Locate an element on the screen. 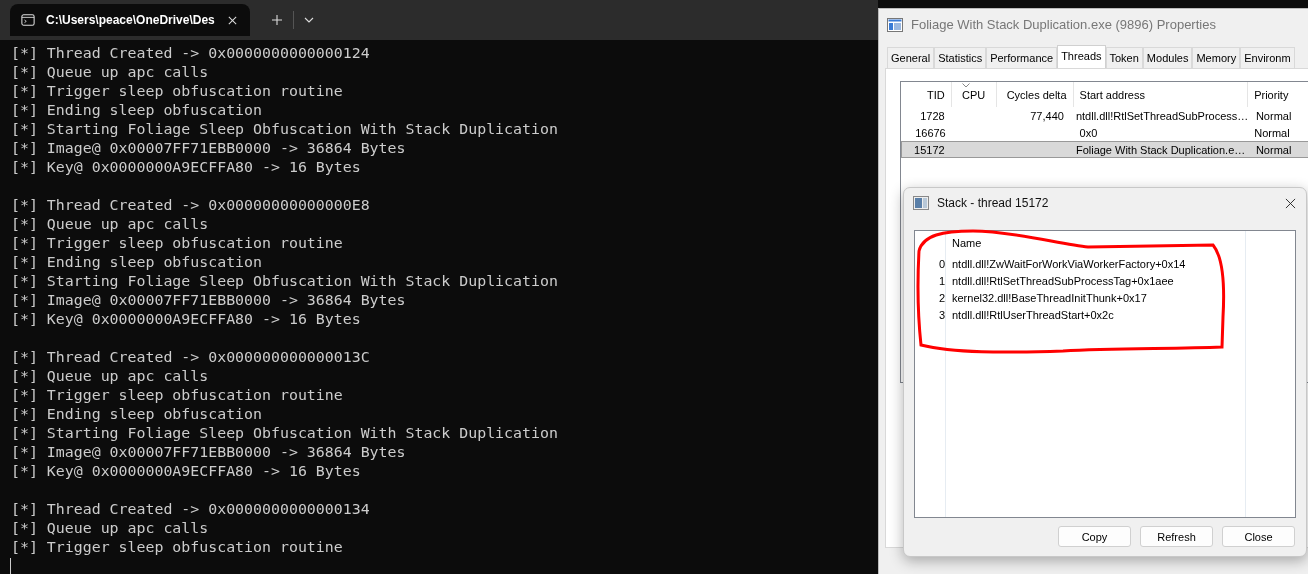 Image resolution: width=1308 pixels, height=574 pixels. column-header: TID is located at coordinates (926, 94).